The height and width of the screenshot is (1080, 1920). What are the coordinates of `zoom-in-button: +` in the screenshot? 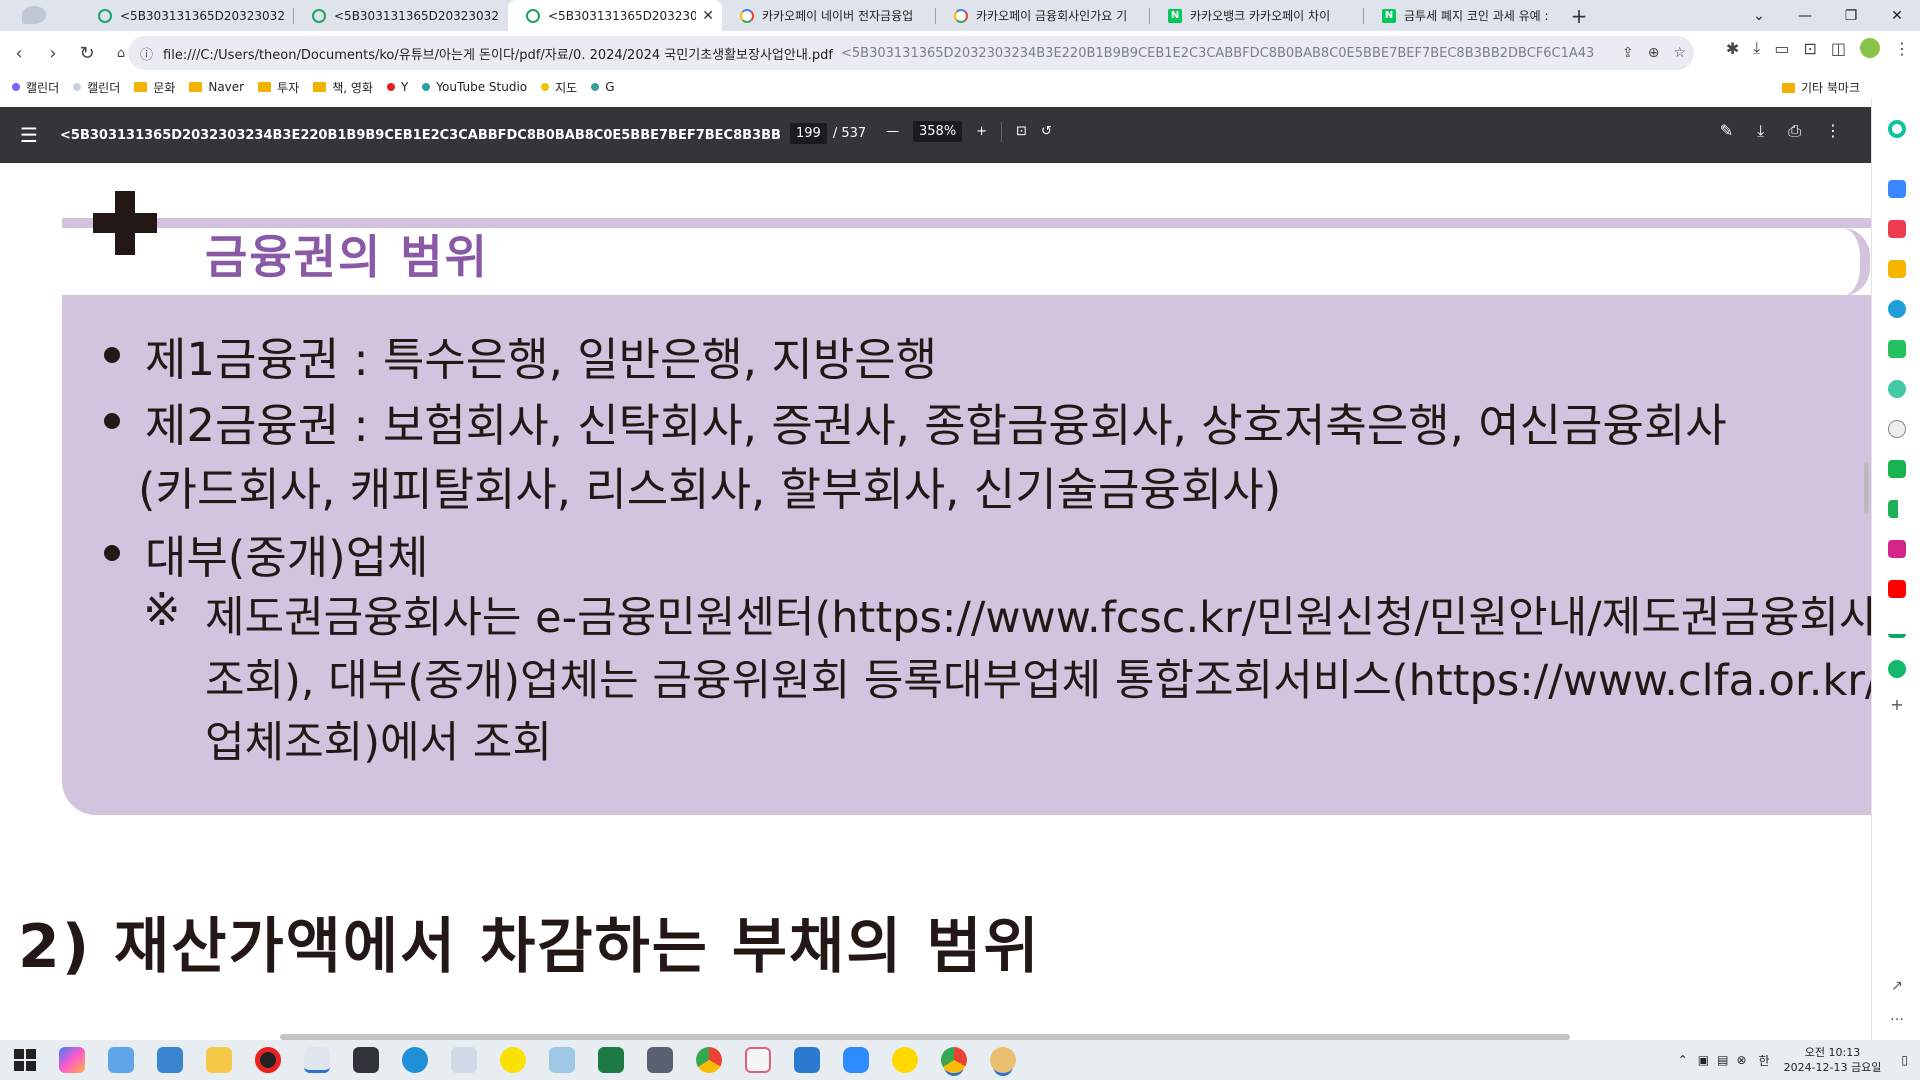 It's located at (981, 131).